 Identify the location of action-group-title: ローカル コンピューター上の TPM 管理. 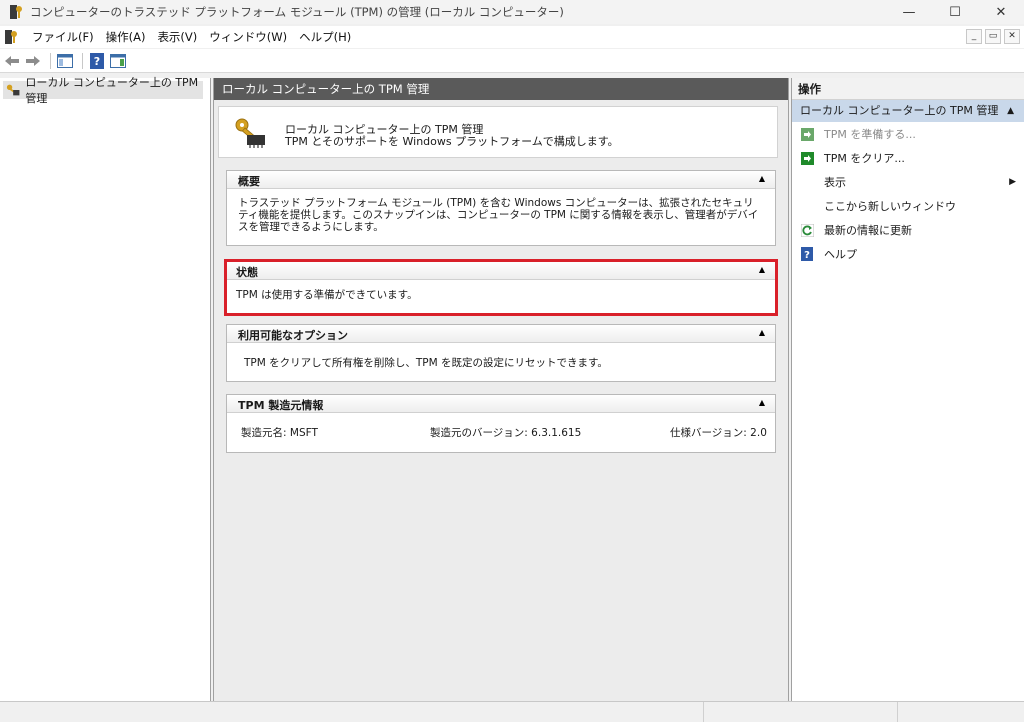
(899, 110).